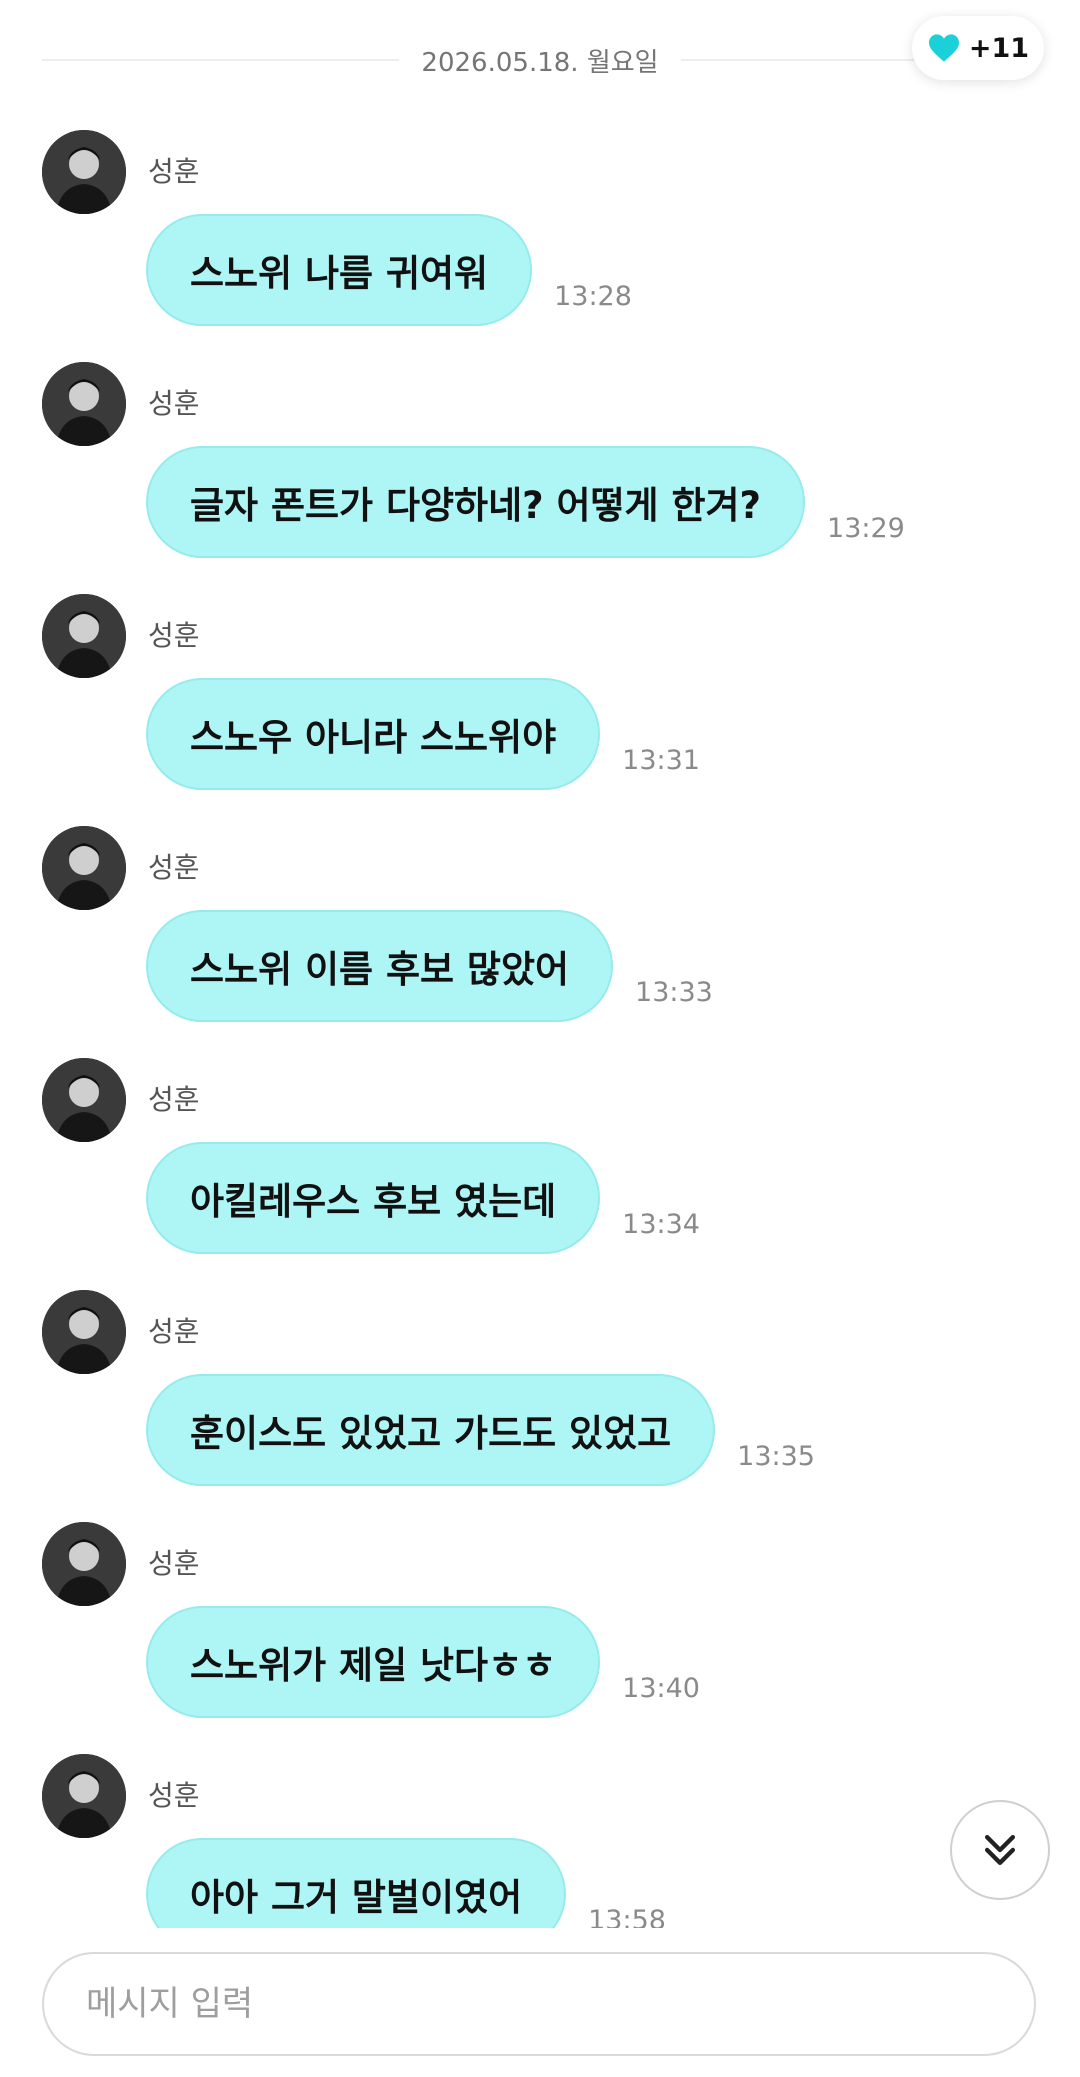  What do you see at coordinates (373, 1198) in the screenshot?
I see `message-bubble: 아킬레우스 후보 였는데` at bounding box center [373, 1198].